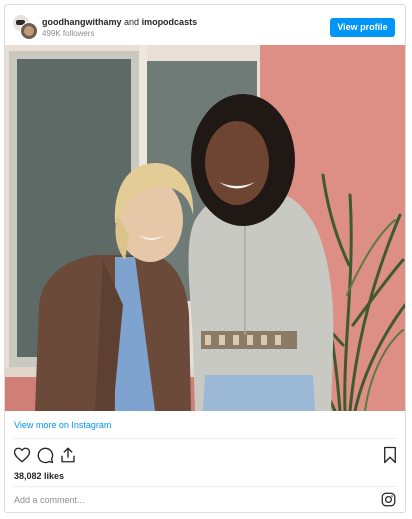  I want to click on view-more-on-instagram-link: View more on Instagram, so click(62, 425).